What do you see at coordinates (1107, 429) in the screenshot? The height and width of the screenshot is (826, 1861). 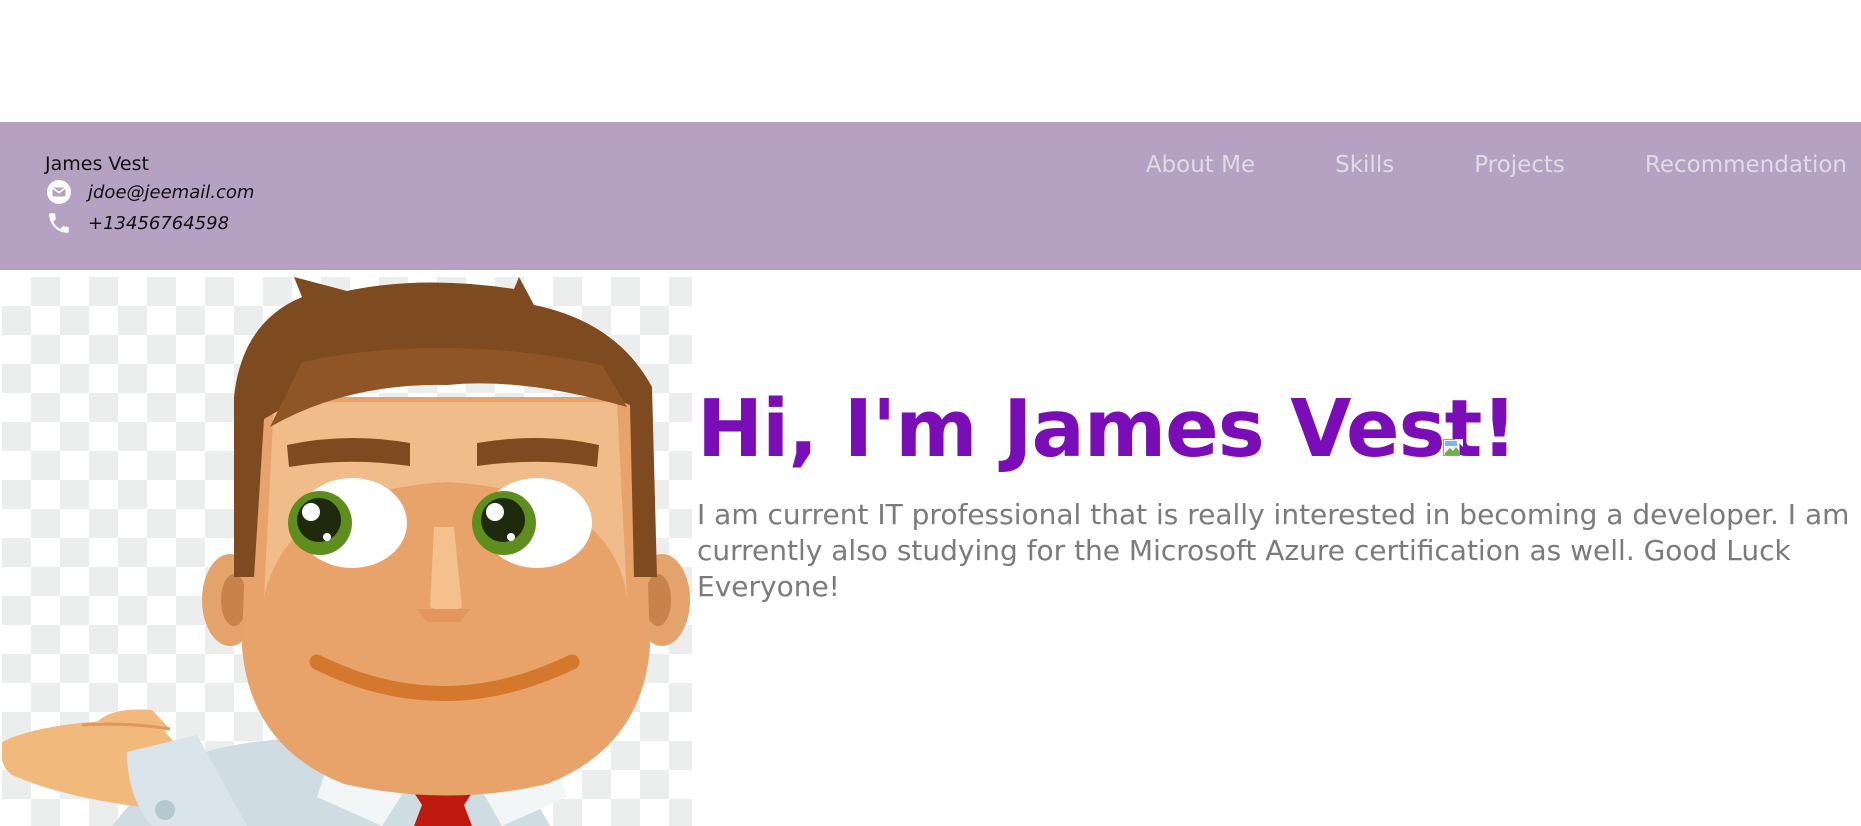 I see `hero-title: Hi, I'm James Vest!` at bounding box center [1107, 429].